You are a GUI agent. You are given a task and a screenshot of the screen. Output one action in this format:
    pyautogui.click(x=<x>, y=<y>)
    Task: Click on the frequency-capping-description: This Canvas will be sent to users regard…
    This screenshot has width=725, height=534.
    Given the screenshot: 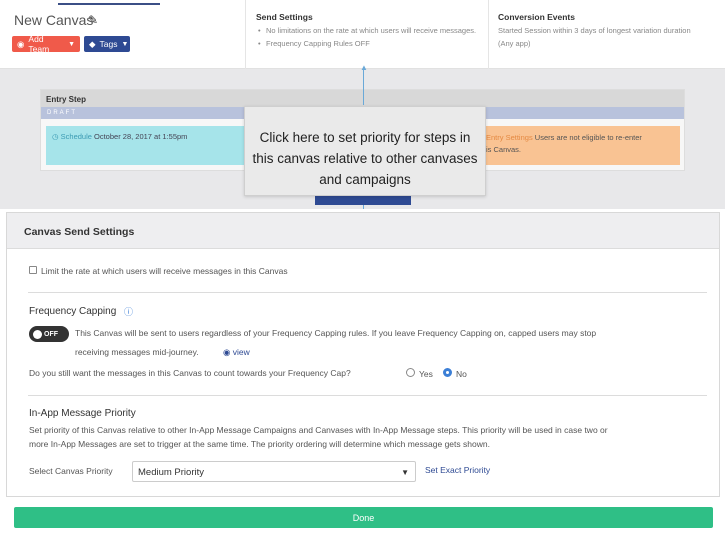 What is the action you would take?
    pyautogui.click(x=336, y=333)
    